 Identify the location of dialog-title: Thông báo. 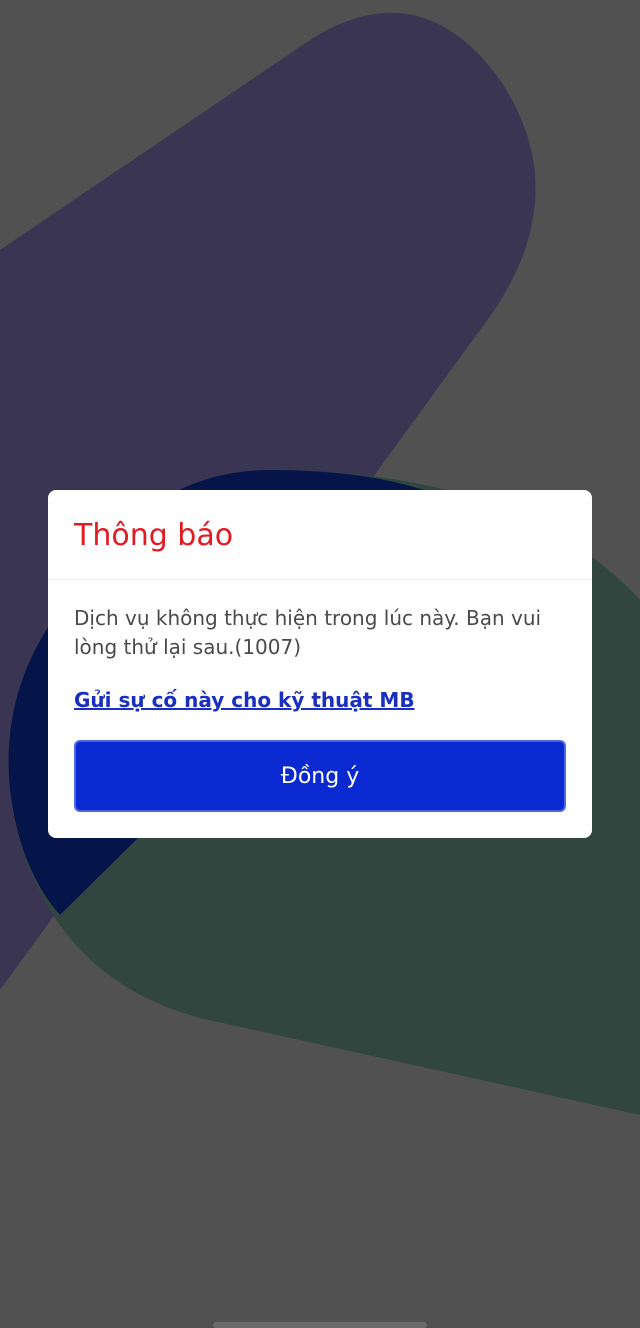
(154, 535).